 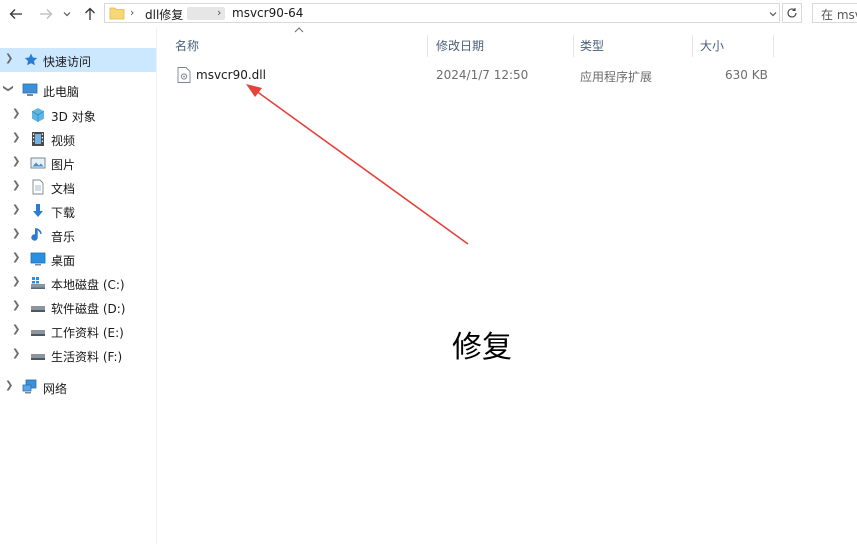 What do you see at coordinates (38, 211) in the screenshot?
I see `download-icon` at bounding box center [38, 211].